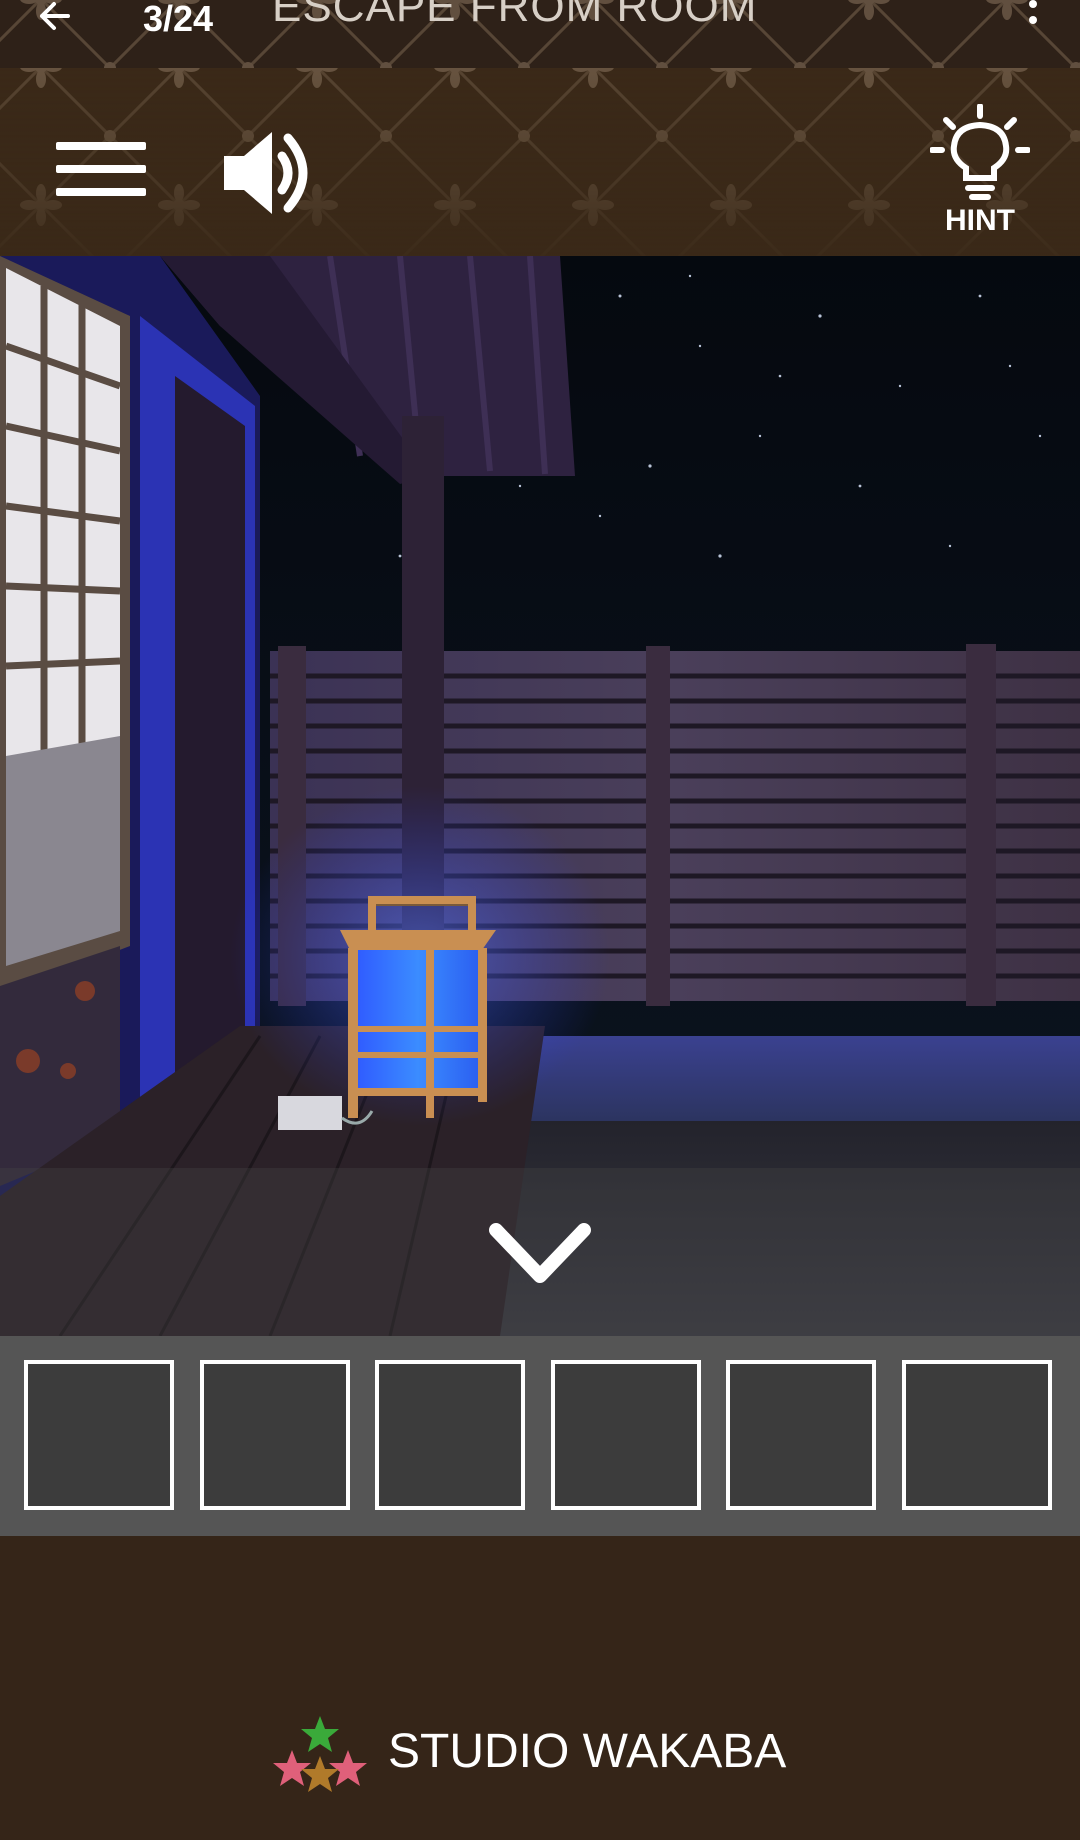 This screenshot has height=1840, width=1080. What do you see at coordinates (540, 34) in the screenshot?
I see `app-bar: 3/24 ESCAPE FROM ROOM` at bounding box center [540, 34].